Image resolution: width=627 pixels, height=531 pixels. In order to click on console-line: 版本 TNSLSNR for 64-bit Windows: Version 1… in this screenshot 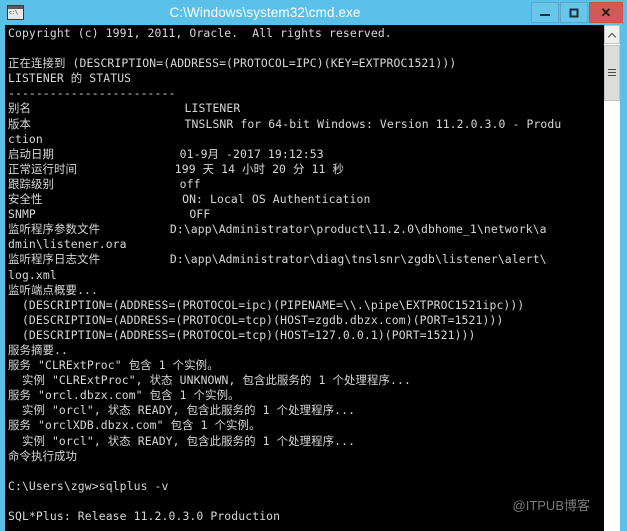, I will do `click(285, 123)`.